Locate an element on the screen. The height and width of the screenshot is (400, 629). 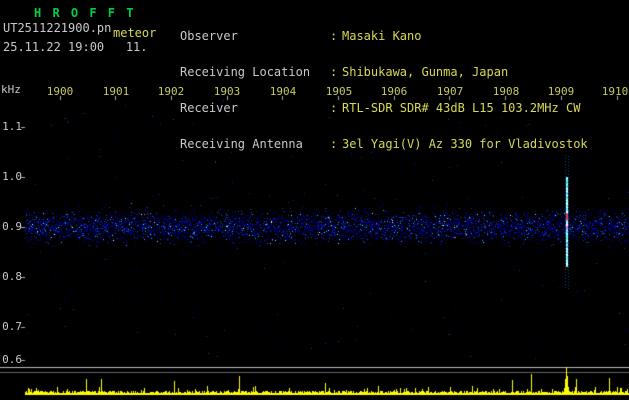
y-tick-0-8: 0.8 is located at coordinates (12, 276).